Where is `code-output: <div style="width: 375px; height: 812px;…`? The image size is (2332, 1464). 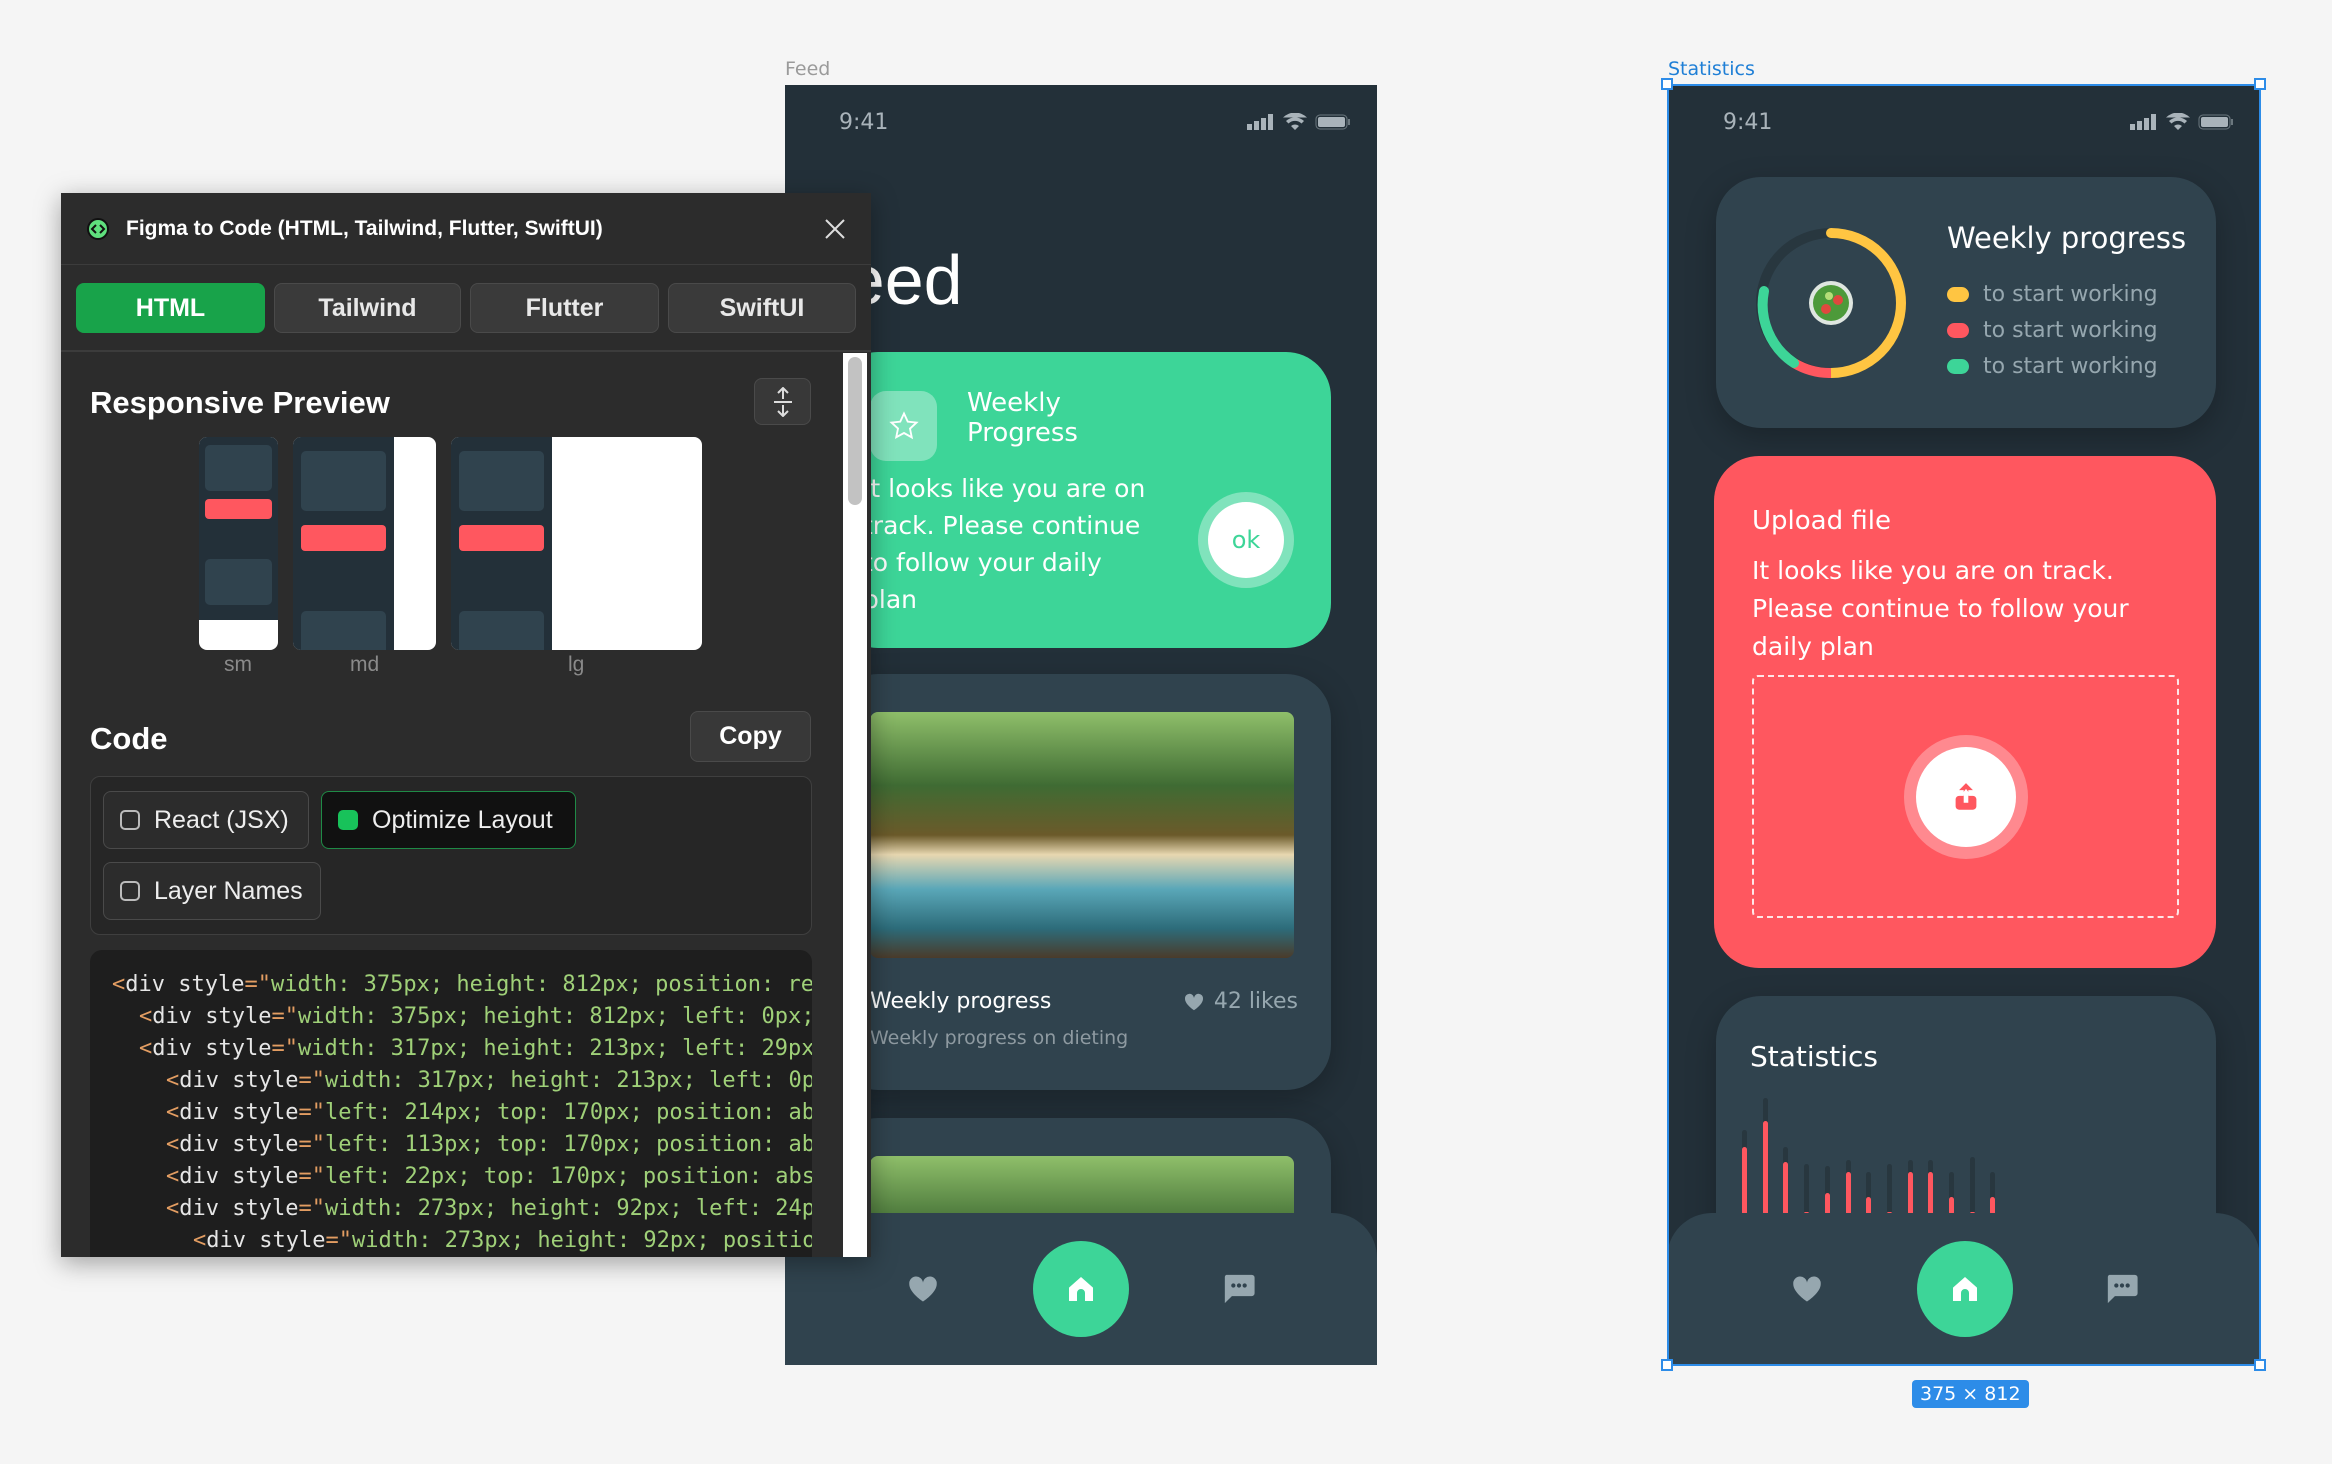 code-output: <div style="width: 375px; height: 812px;… is located at coordinates (451, 1103).